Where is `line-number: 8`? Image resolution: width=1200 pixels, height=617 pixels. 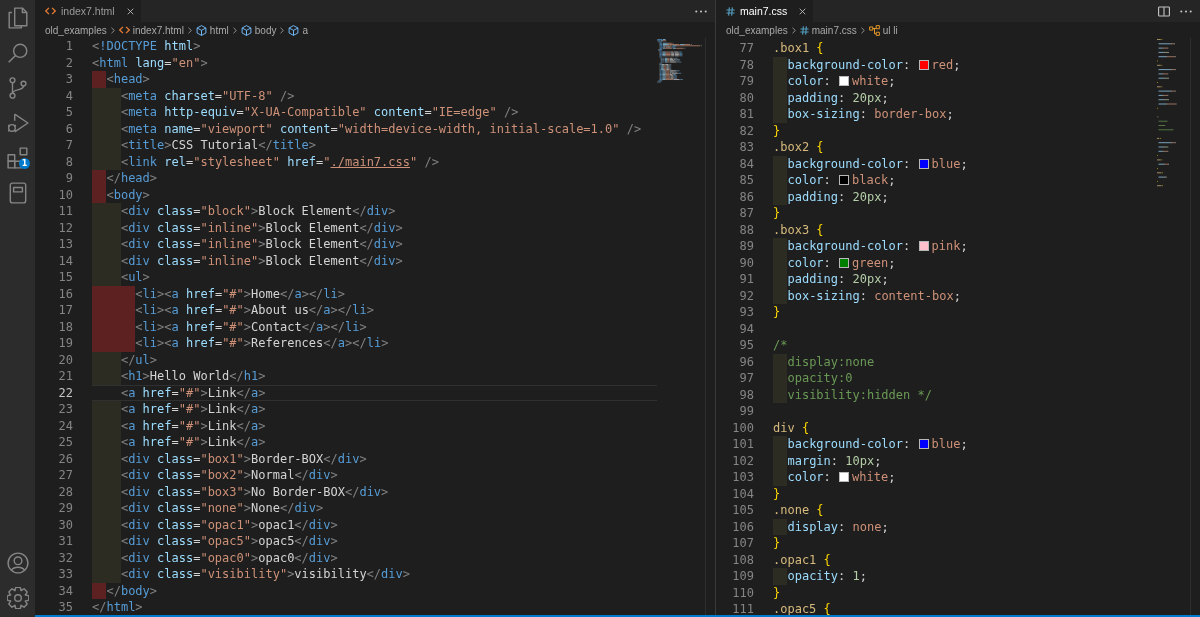 line-number: 8 is located at coordinates (68, 161).